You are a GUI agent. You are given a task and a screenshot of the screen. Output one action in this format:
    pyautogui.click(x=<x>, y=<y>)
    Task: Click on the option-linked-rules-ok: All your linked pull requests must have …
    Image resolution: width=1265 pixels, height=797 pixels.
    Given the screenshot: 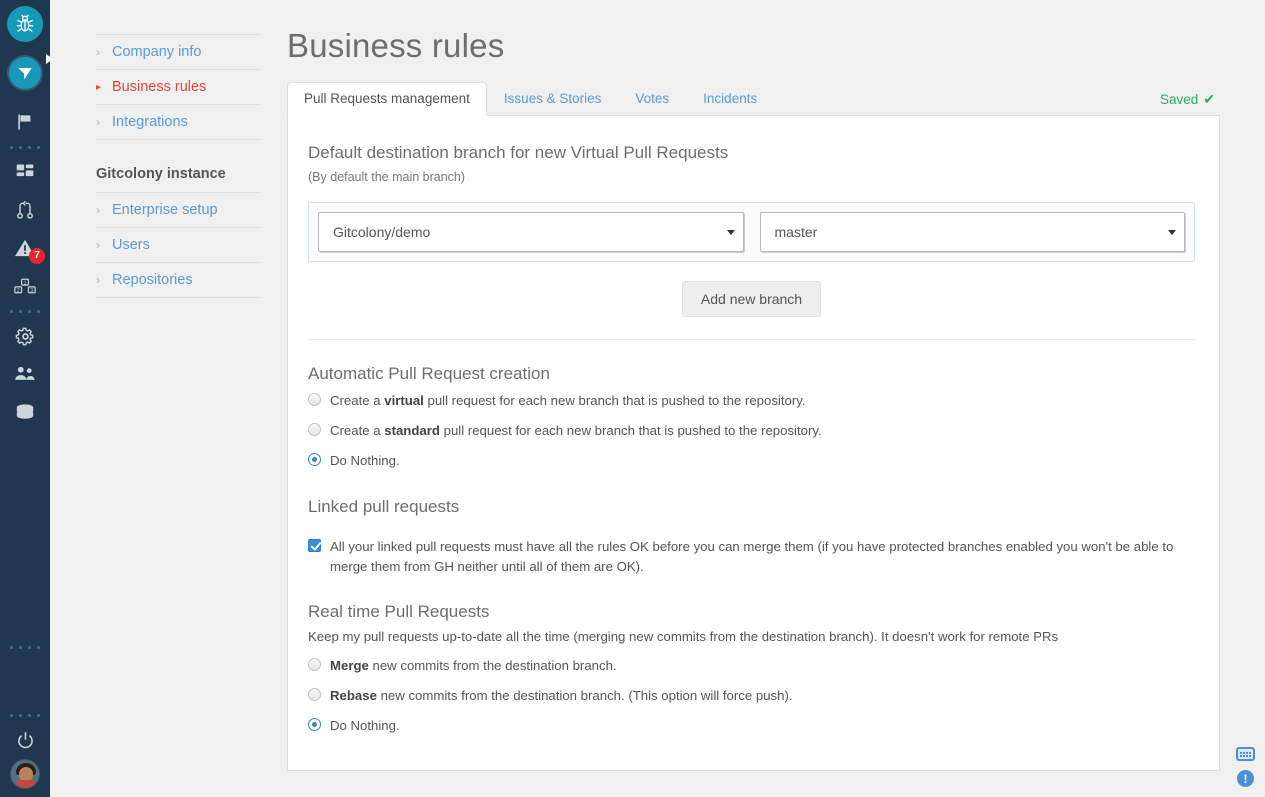 What is the action you would take?
    pyautogui.click(x=751, y=556)
    